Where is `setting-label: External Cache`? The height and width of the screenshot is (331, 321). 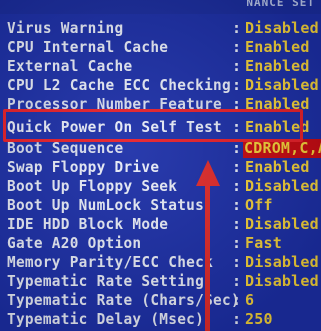
setting-label: External Cache is located at coordinates (70, 66).